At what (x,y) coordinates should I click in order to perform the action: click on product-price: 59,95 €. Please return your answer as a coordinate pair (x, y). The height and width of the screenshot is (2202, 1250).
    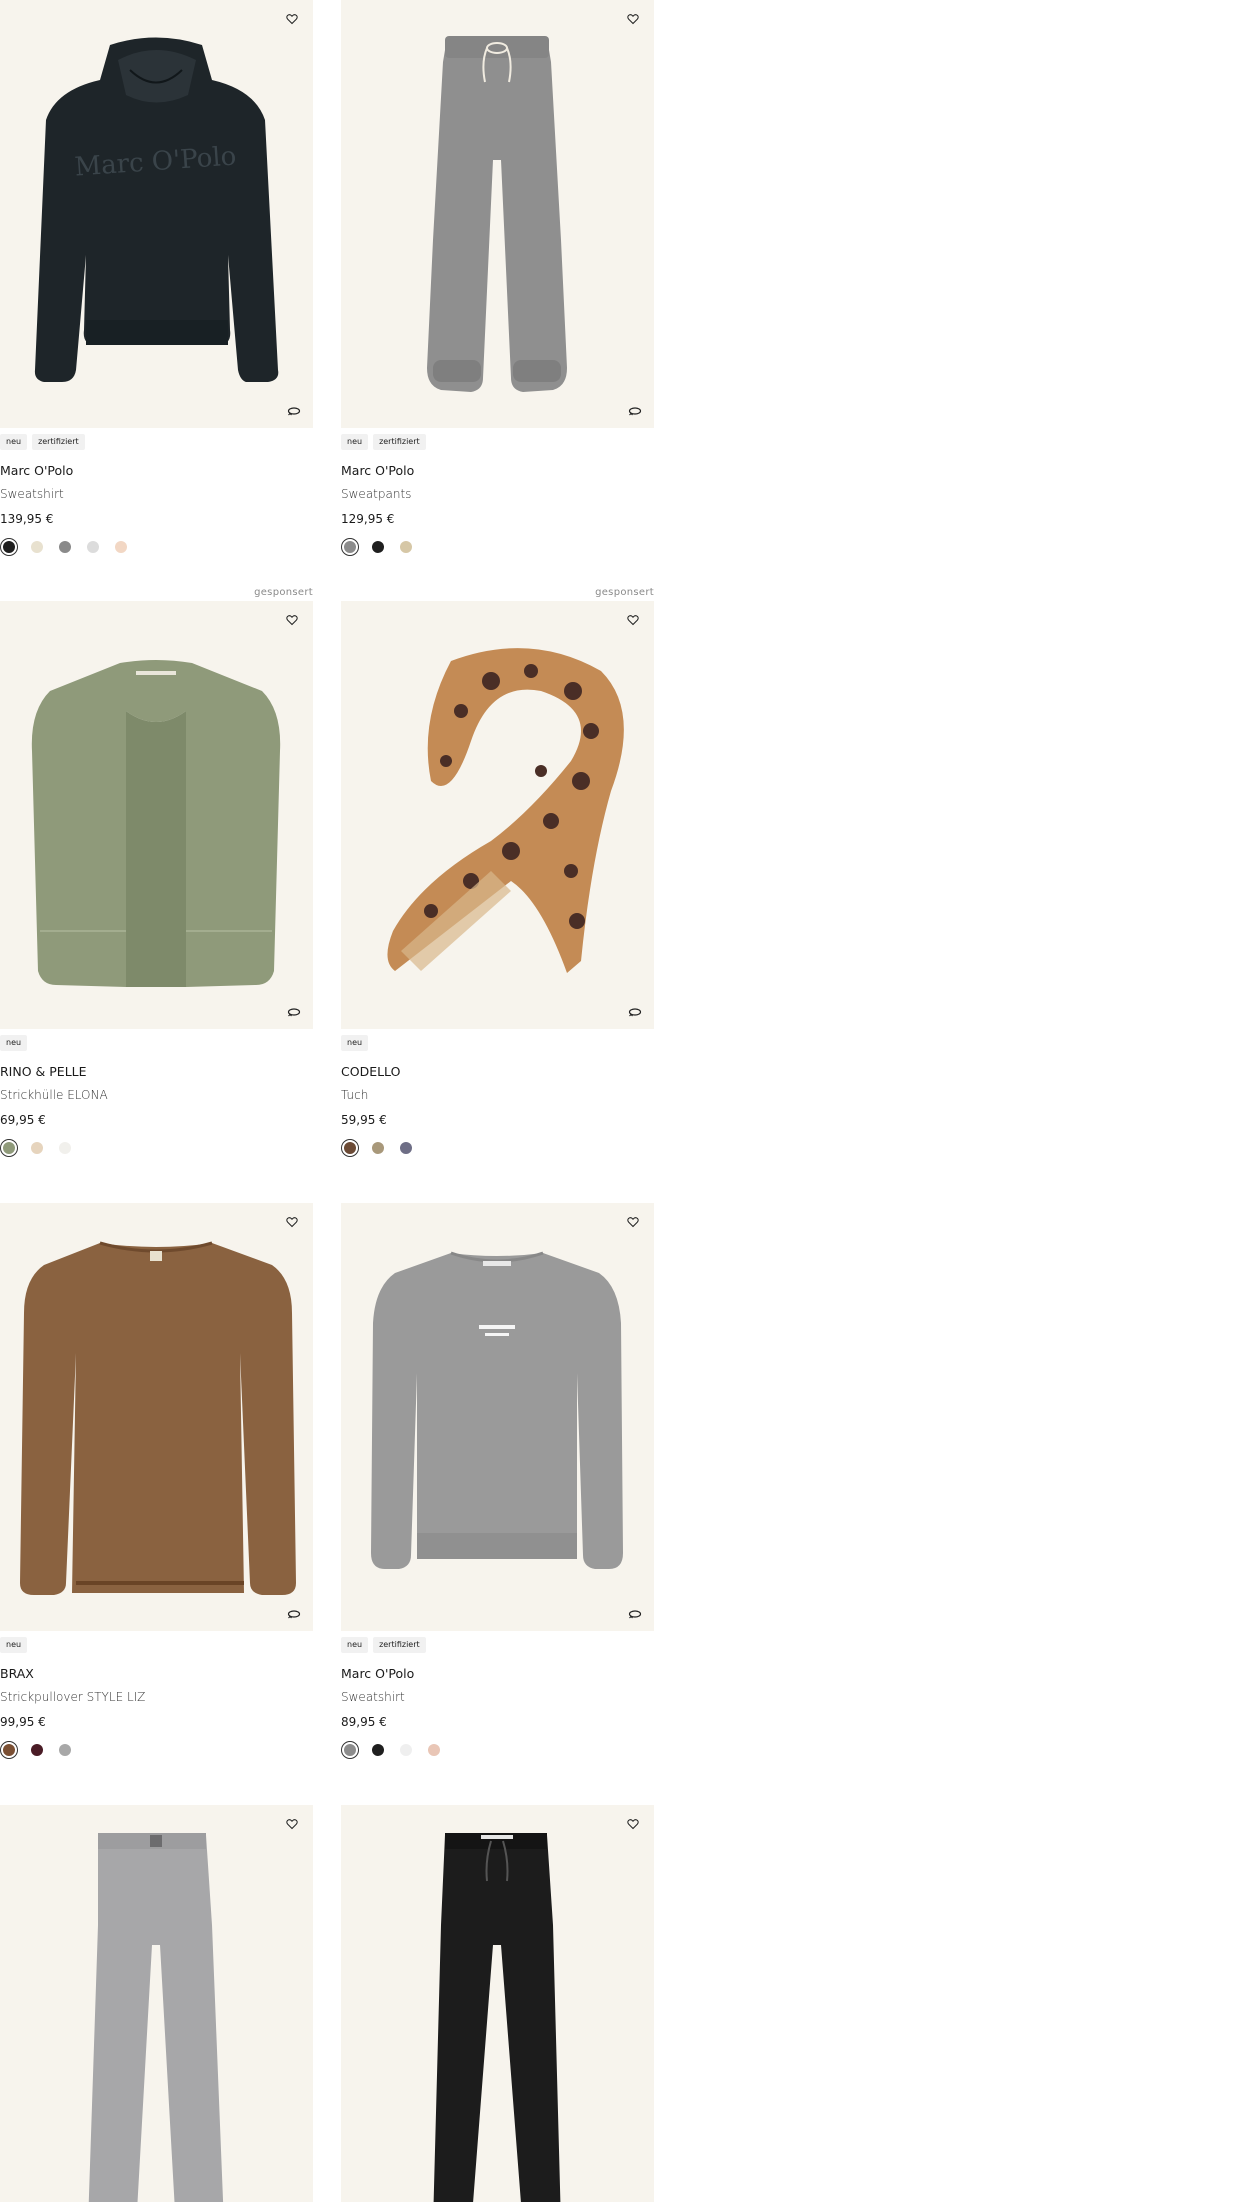
    Looking at the image, I should click on (364, 1120).